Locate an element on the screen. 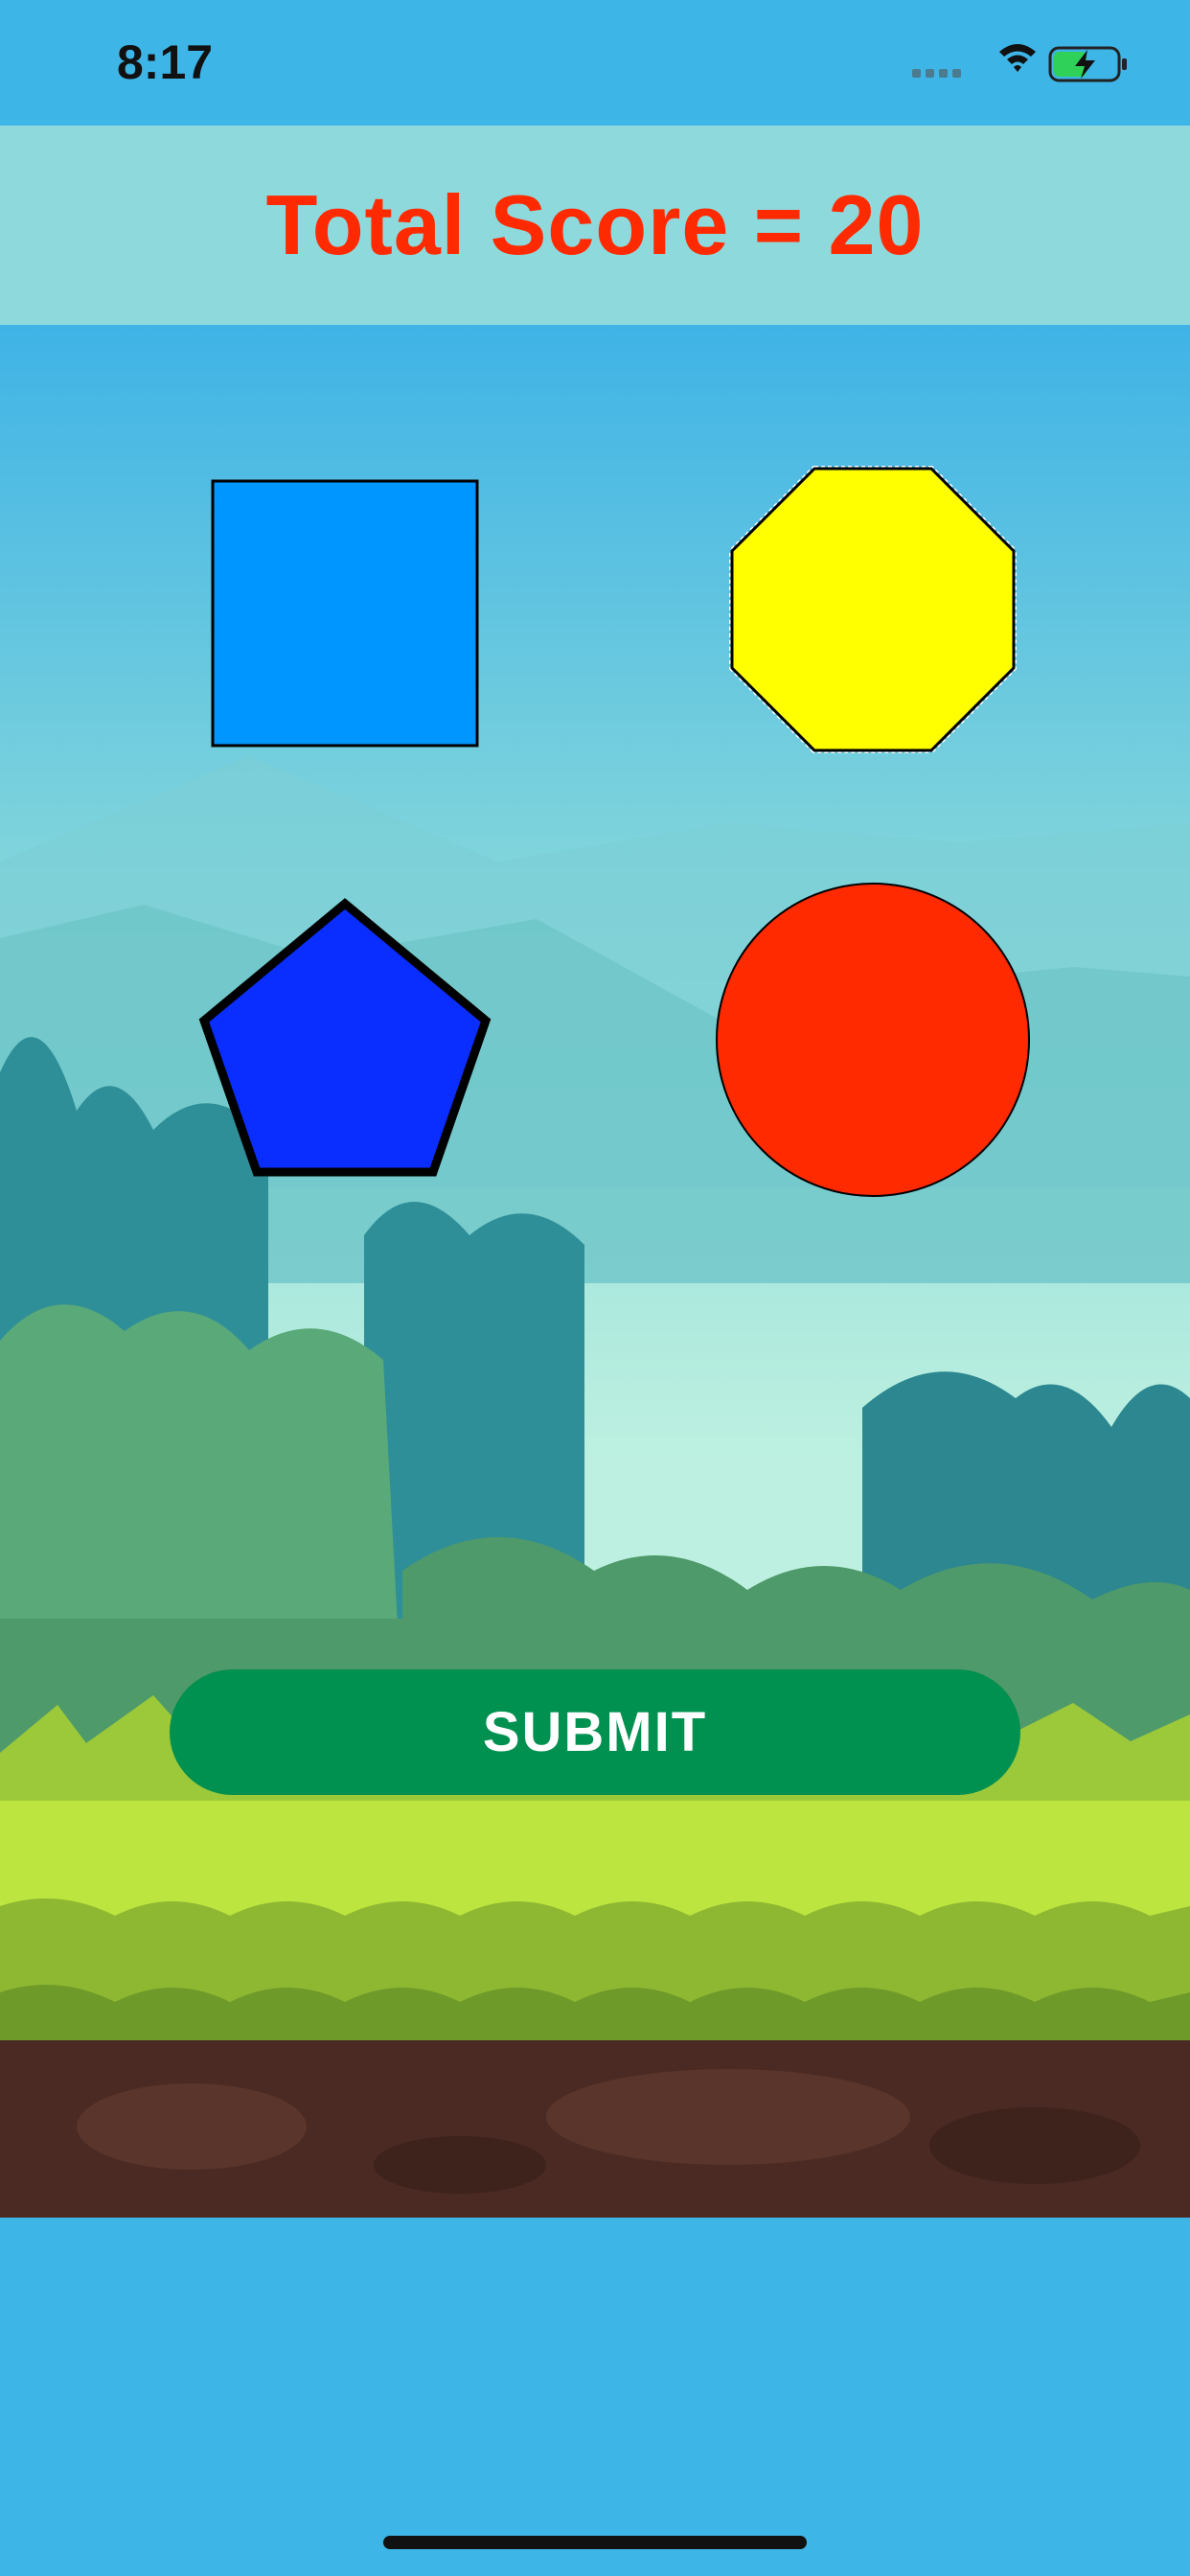  status-time: 8:17 is located at coordinates (166, 62).